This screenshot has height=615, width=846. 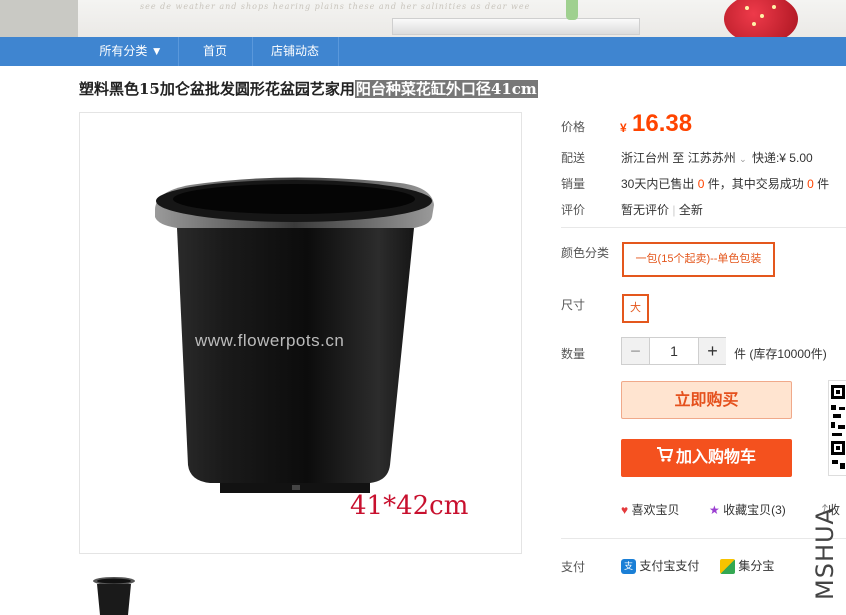 I want to click on banner-shelf, so click(x=516, y=26).